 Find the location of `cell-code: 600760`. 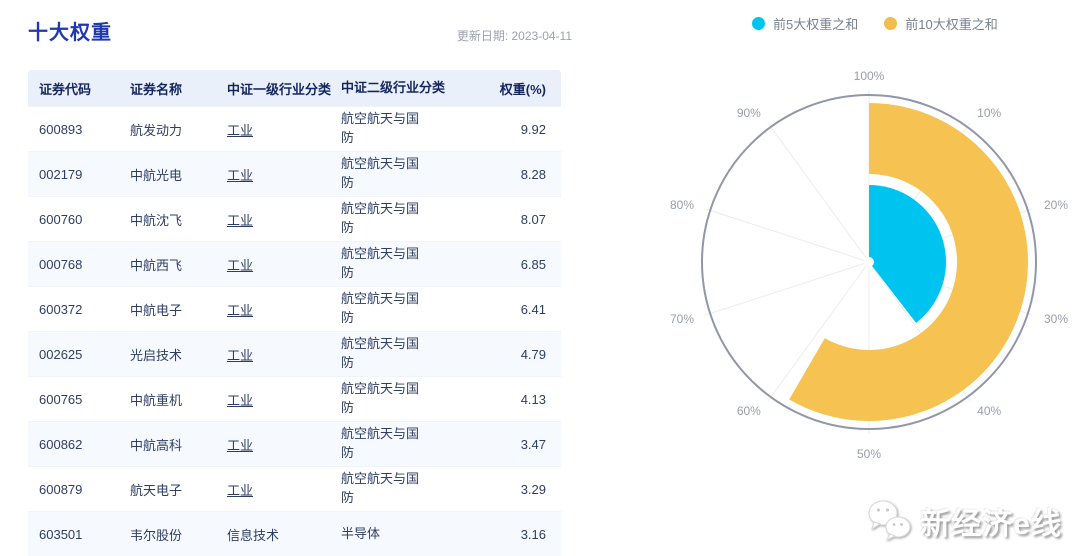

cell-code: 600760 is located at coordinates (61, 219).